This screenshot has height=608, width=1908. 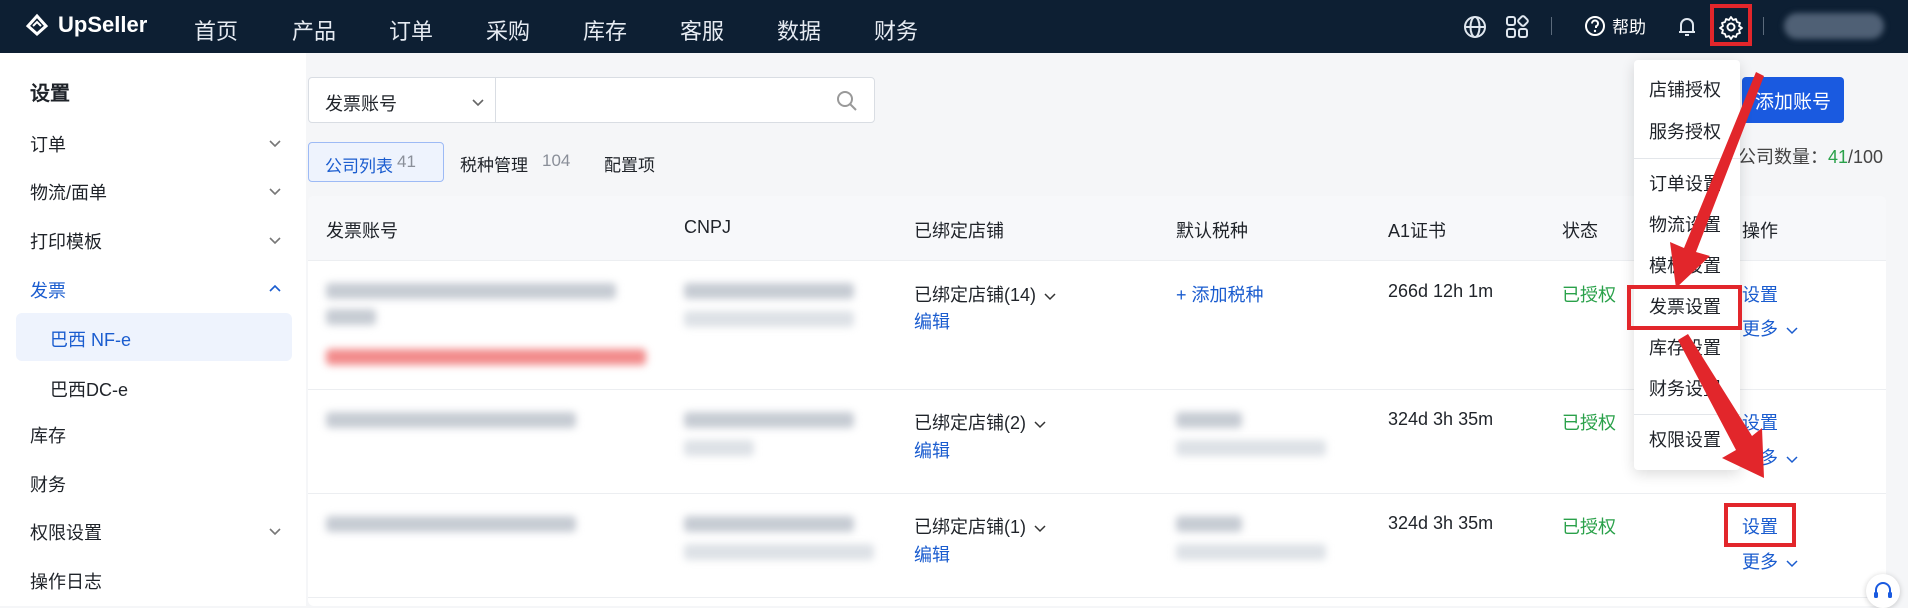 I want to click on nav-data: 数据, so click(x=799, y=30).